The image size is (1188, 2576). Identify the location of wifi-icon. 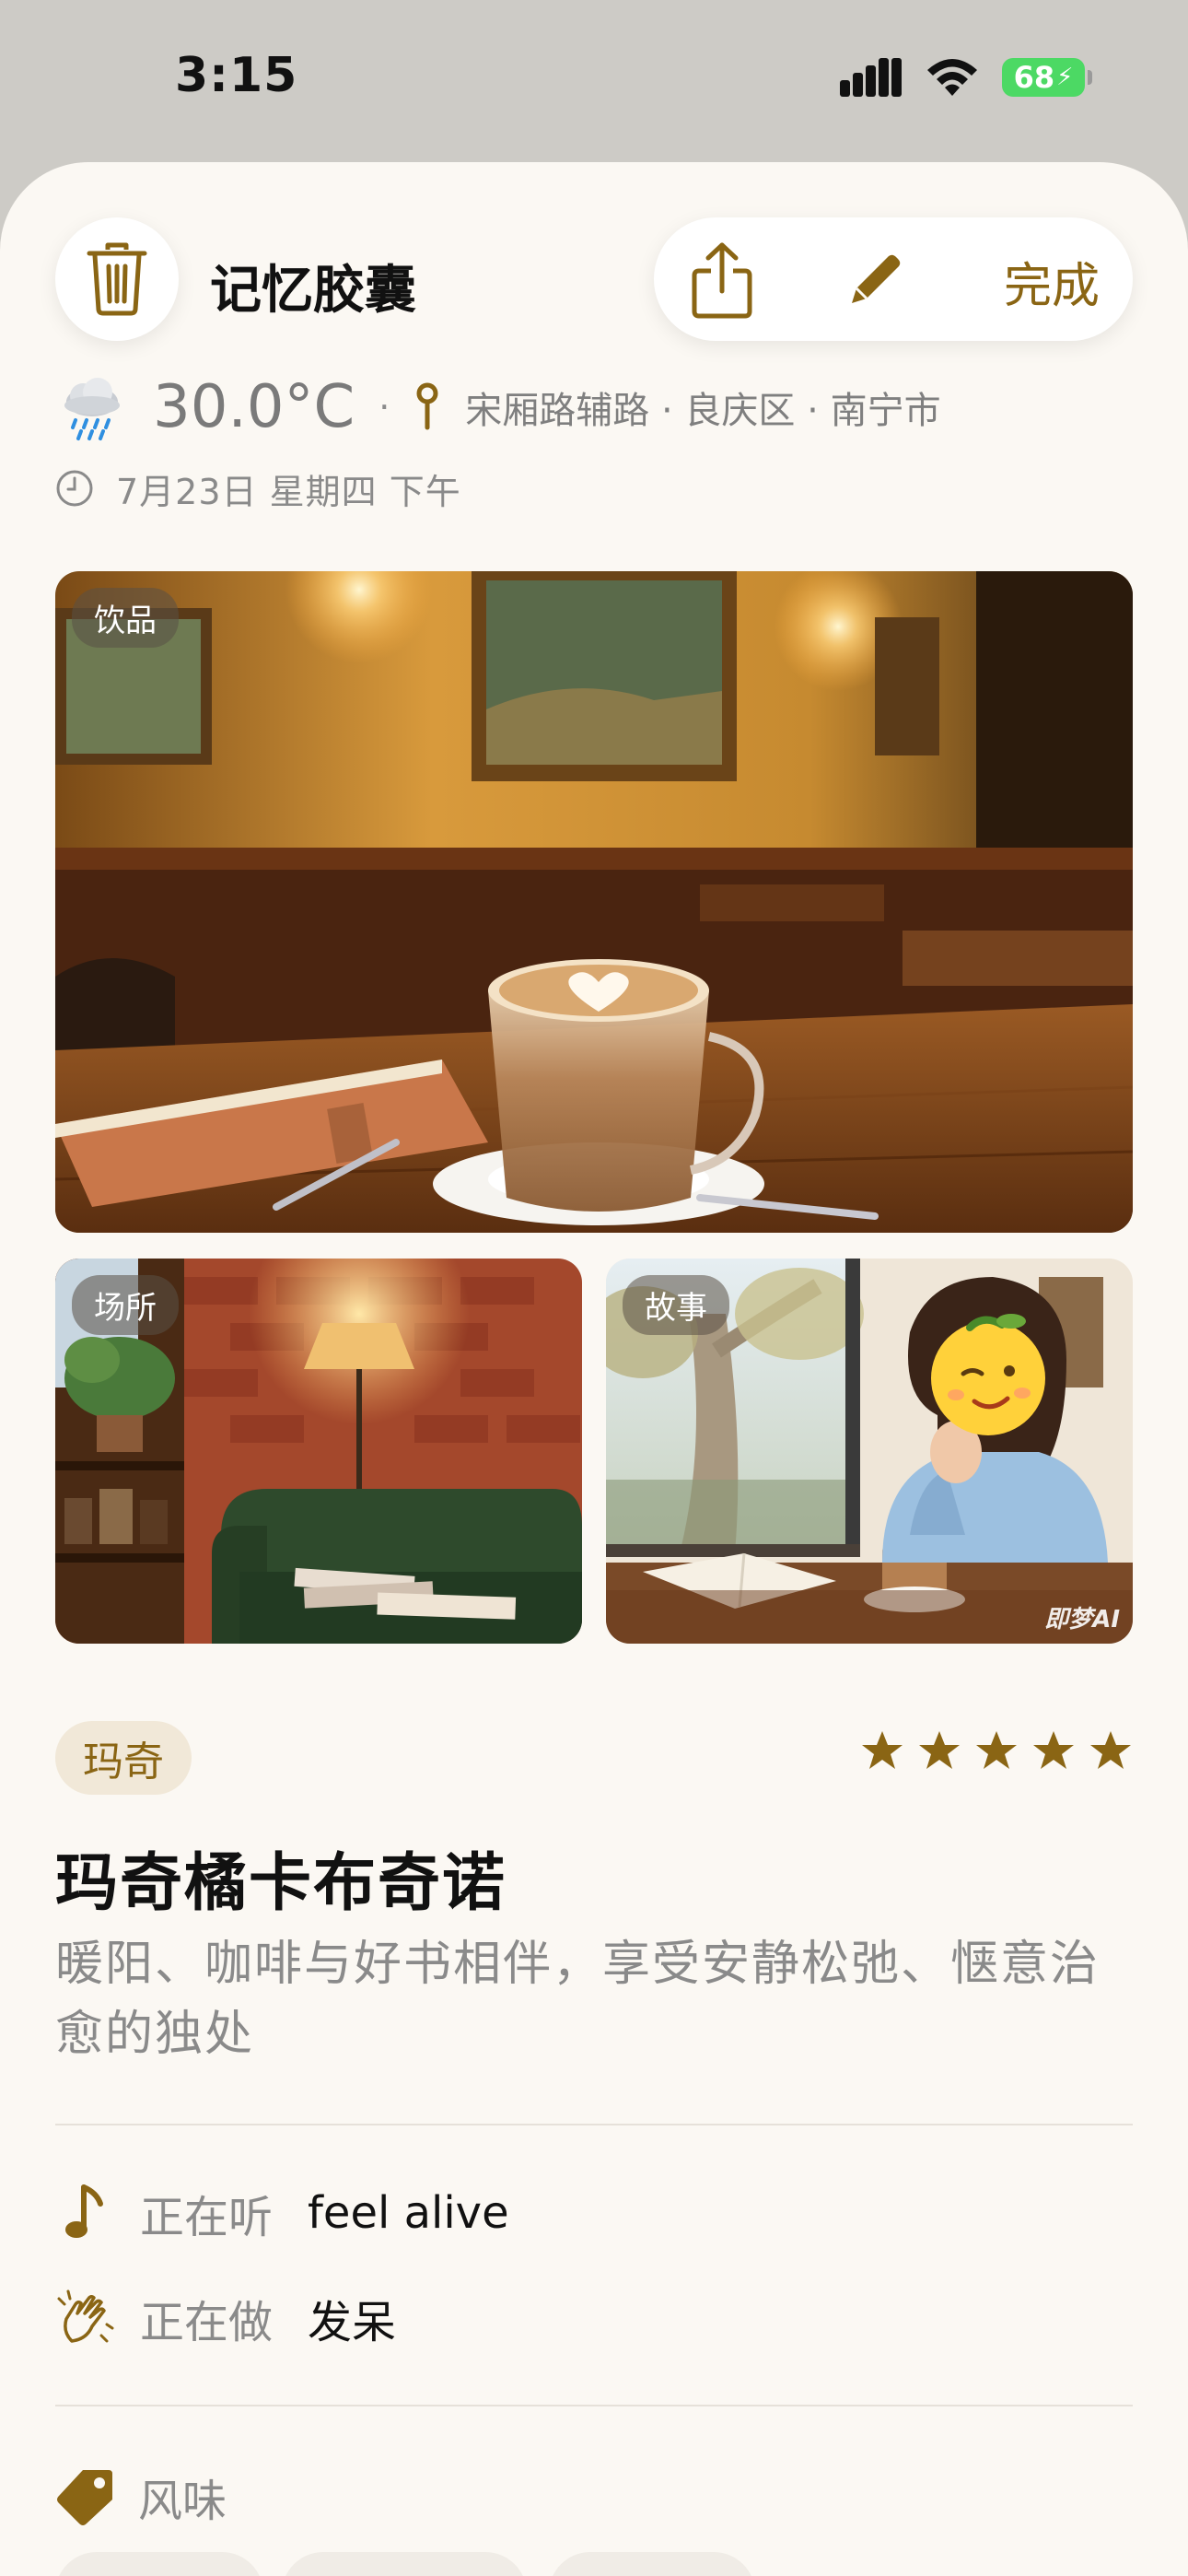
(952, 77).